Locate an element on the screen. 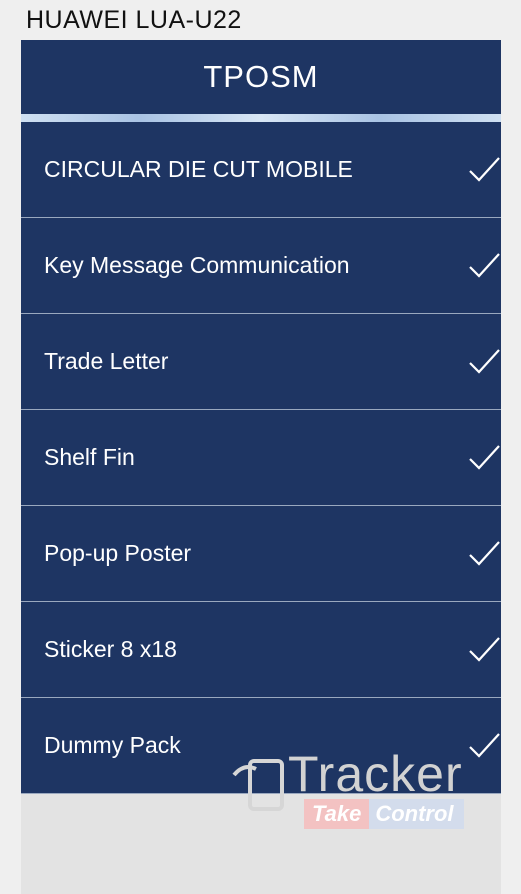 Image resolution: width=521 pixels, height=894 pixels. item-label: Dummy Pack is located at coordinates (112, 745).